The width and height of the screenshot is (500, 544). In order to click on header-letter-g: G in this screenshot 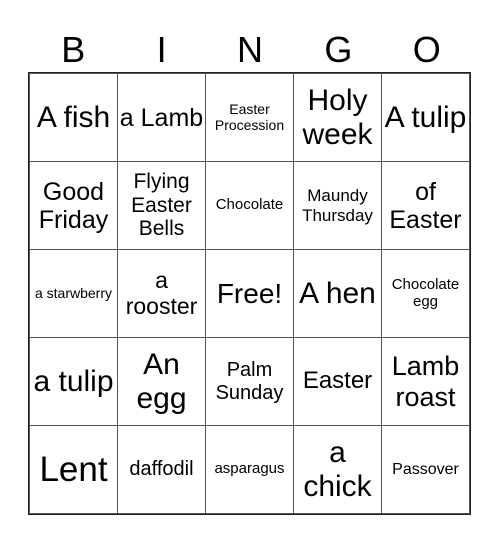, I will do `click(338, 49)`.